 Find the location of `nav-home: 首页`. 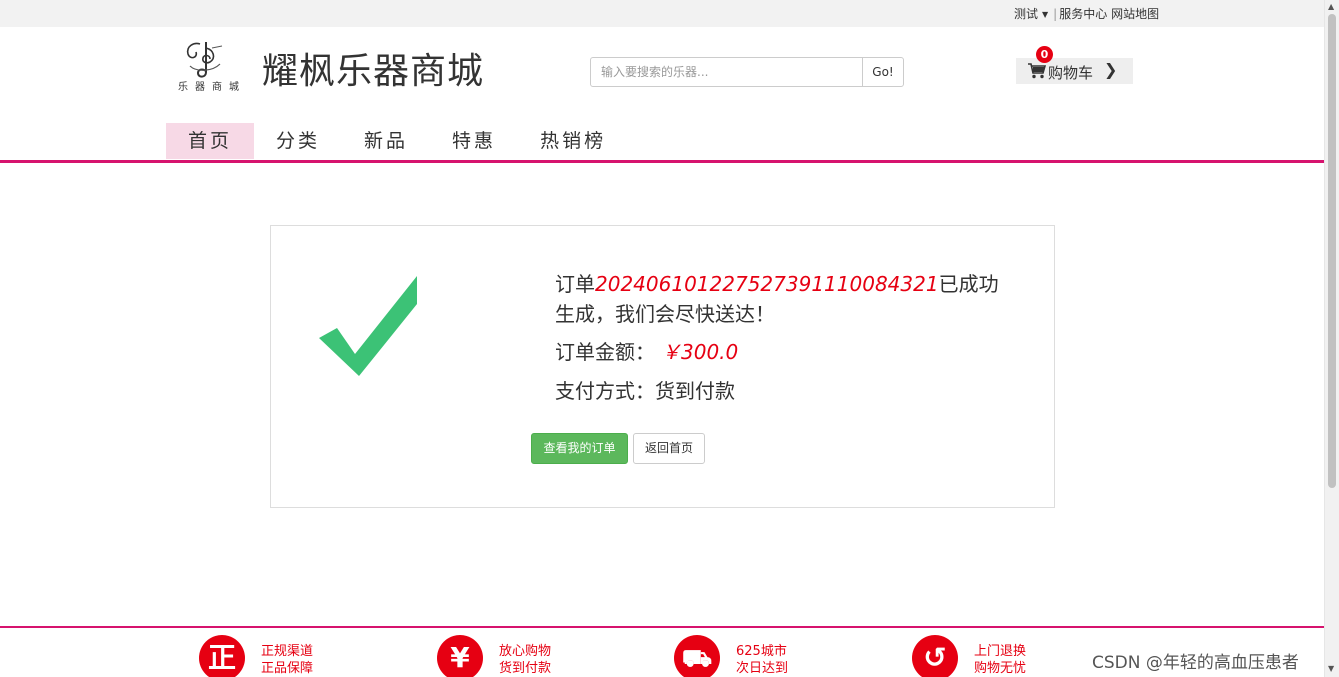

nav-home: 首页 is located at coordinates (210, 141).